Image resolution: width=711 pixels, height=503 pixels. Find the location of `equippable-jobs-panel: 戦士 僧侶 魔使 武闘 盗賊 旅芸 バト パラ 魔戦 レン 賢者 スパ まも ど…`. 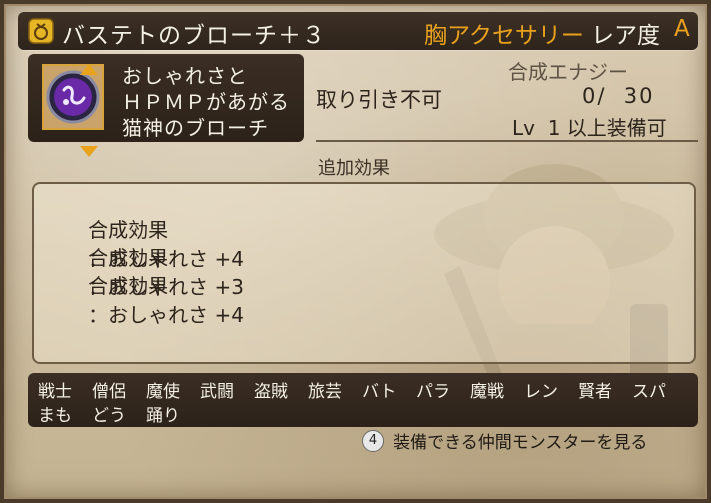

equippable-jobs-panel: 戦士 僧侶 魔使 武闘 盗賊 旅芸 バト パラ 魔戦 レン 賢者 スパ まも ど… is located at coordinates (363, 400).